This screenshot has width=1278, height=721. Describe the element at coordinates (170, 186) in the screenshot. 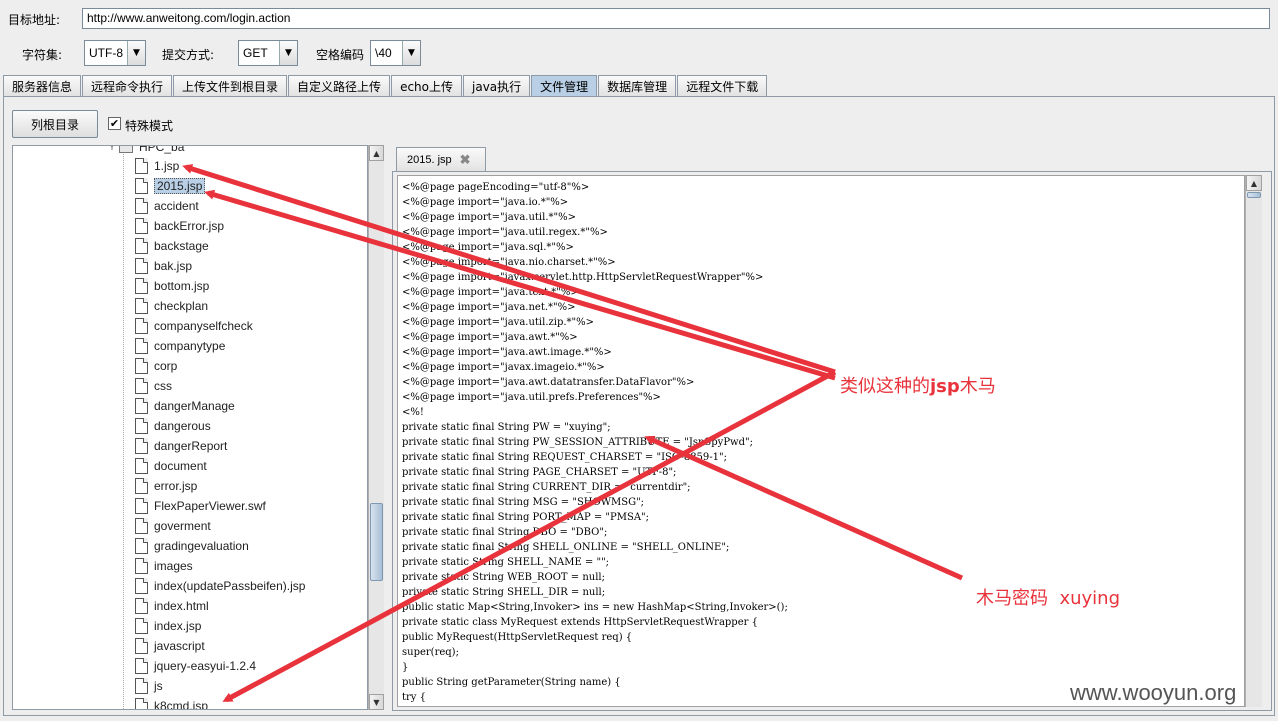

I see `tree-item: 2015.jsp` at that location.